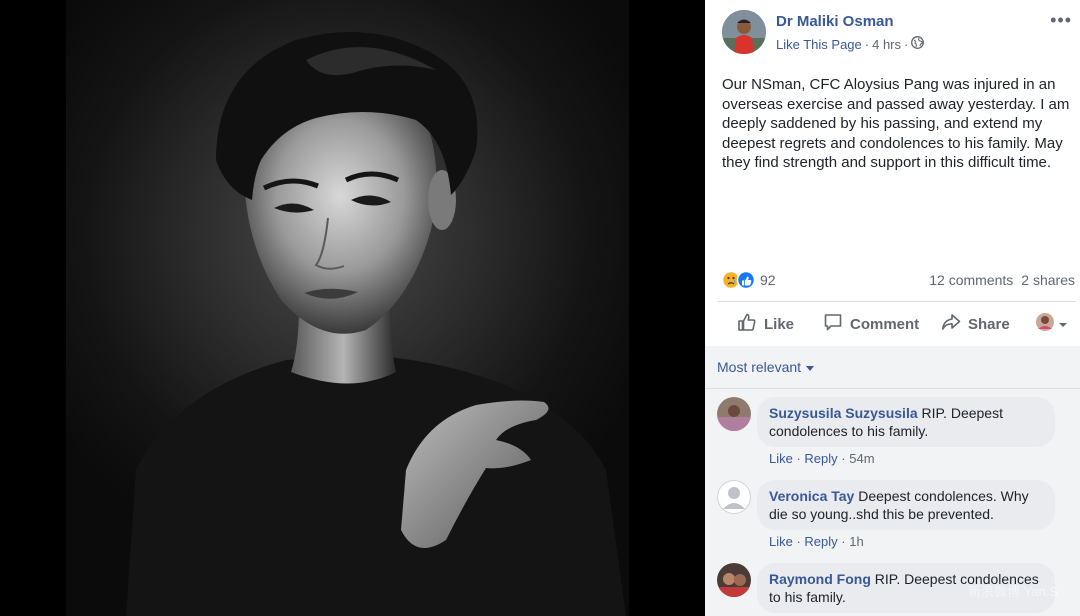  I want to click on sort-label: Most relevant, so click(759, 367).